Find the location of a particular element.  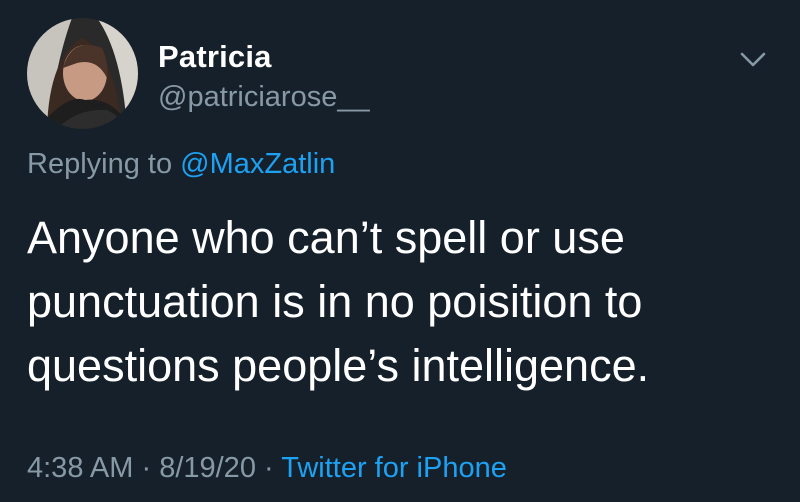

replying-to: Replying to @MaxZatlin is located at coordinates (181, 164).